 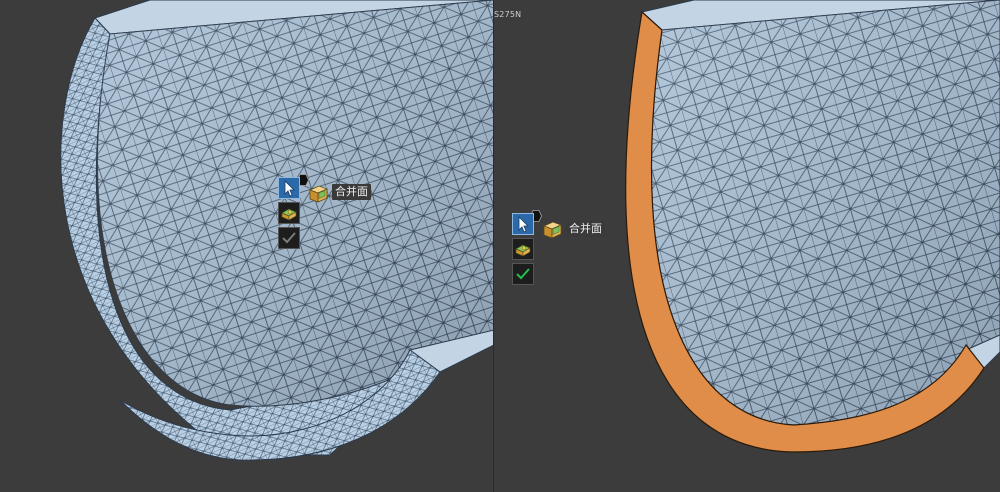 What do you see at coordinates (336, 215) in the screenshot?
I see `left-selection-toolset: 合并面` at bounding box center [336, 215].